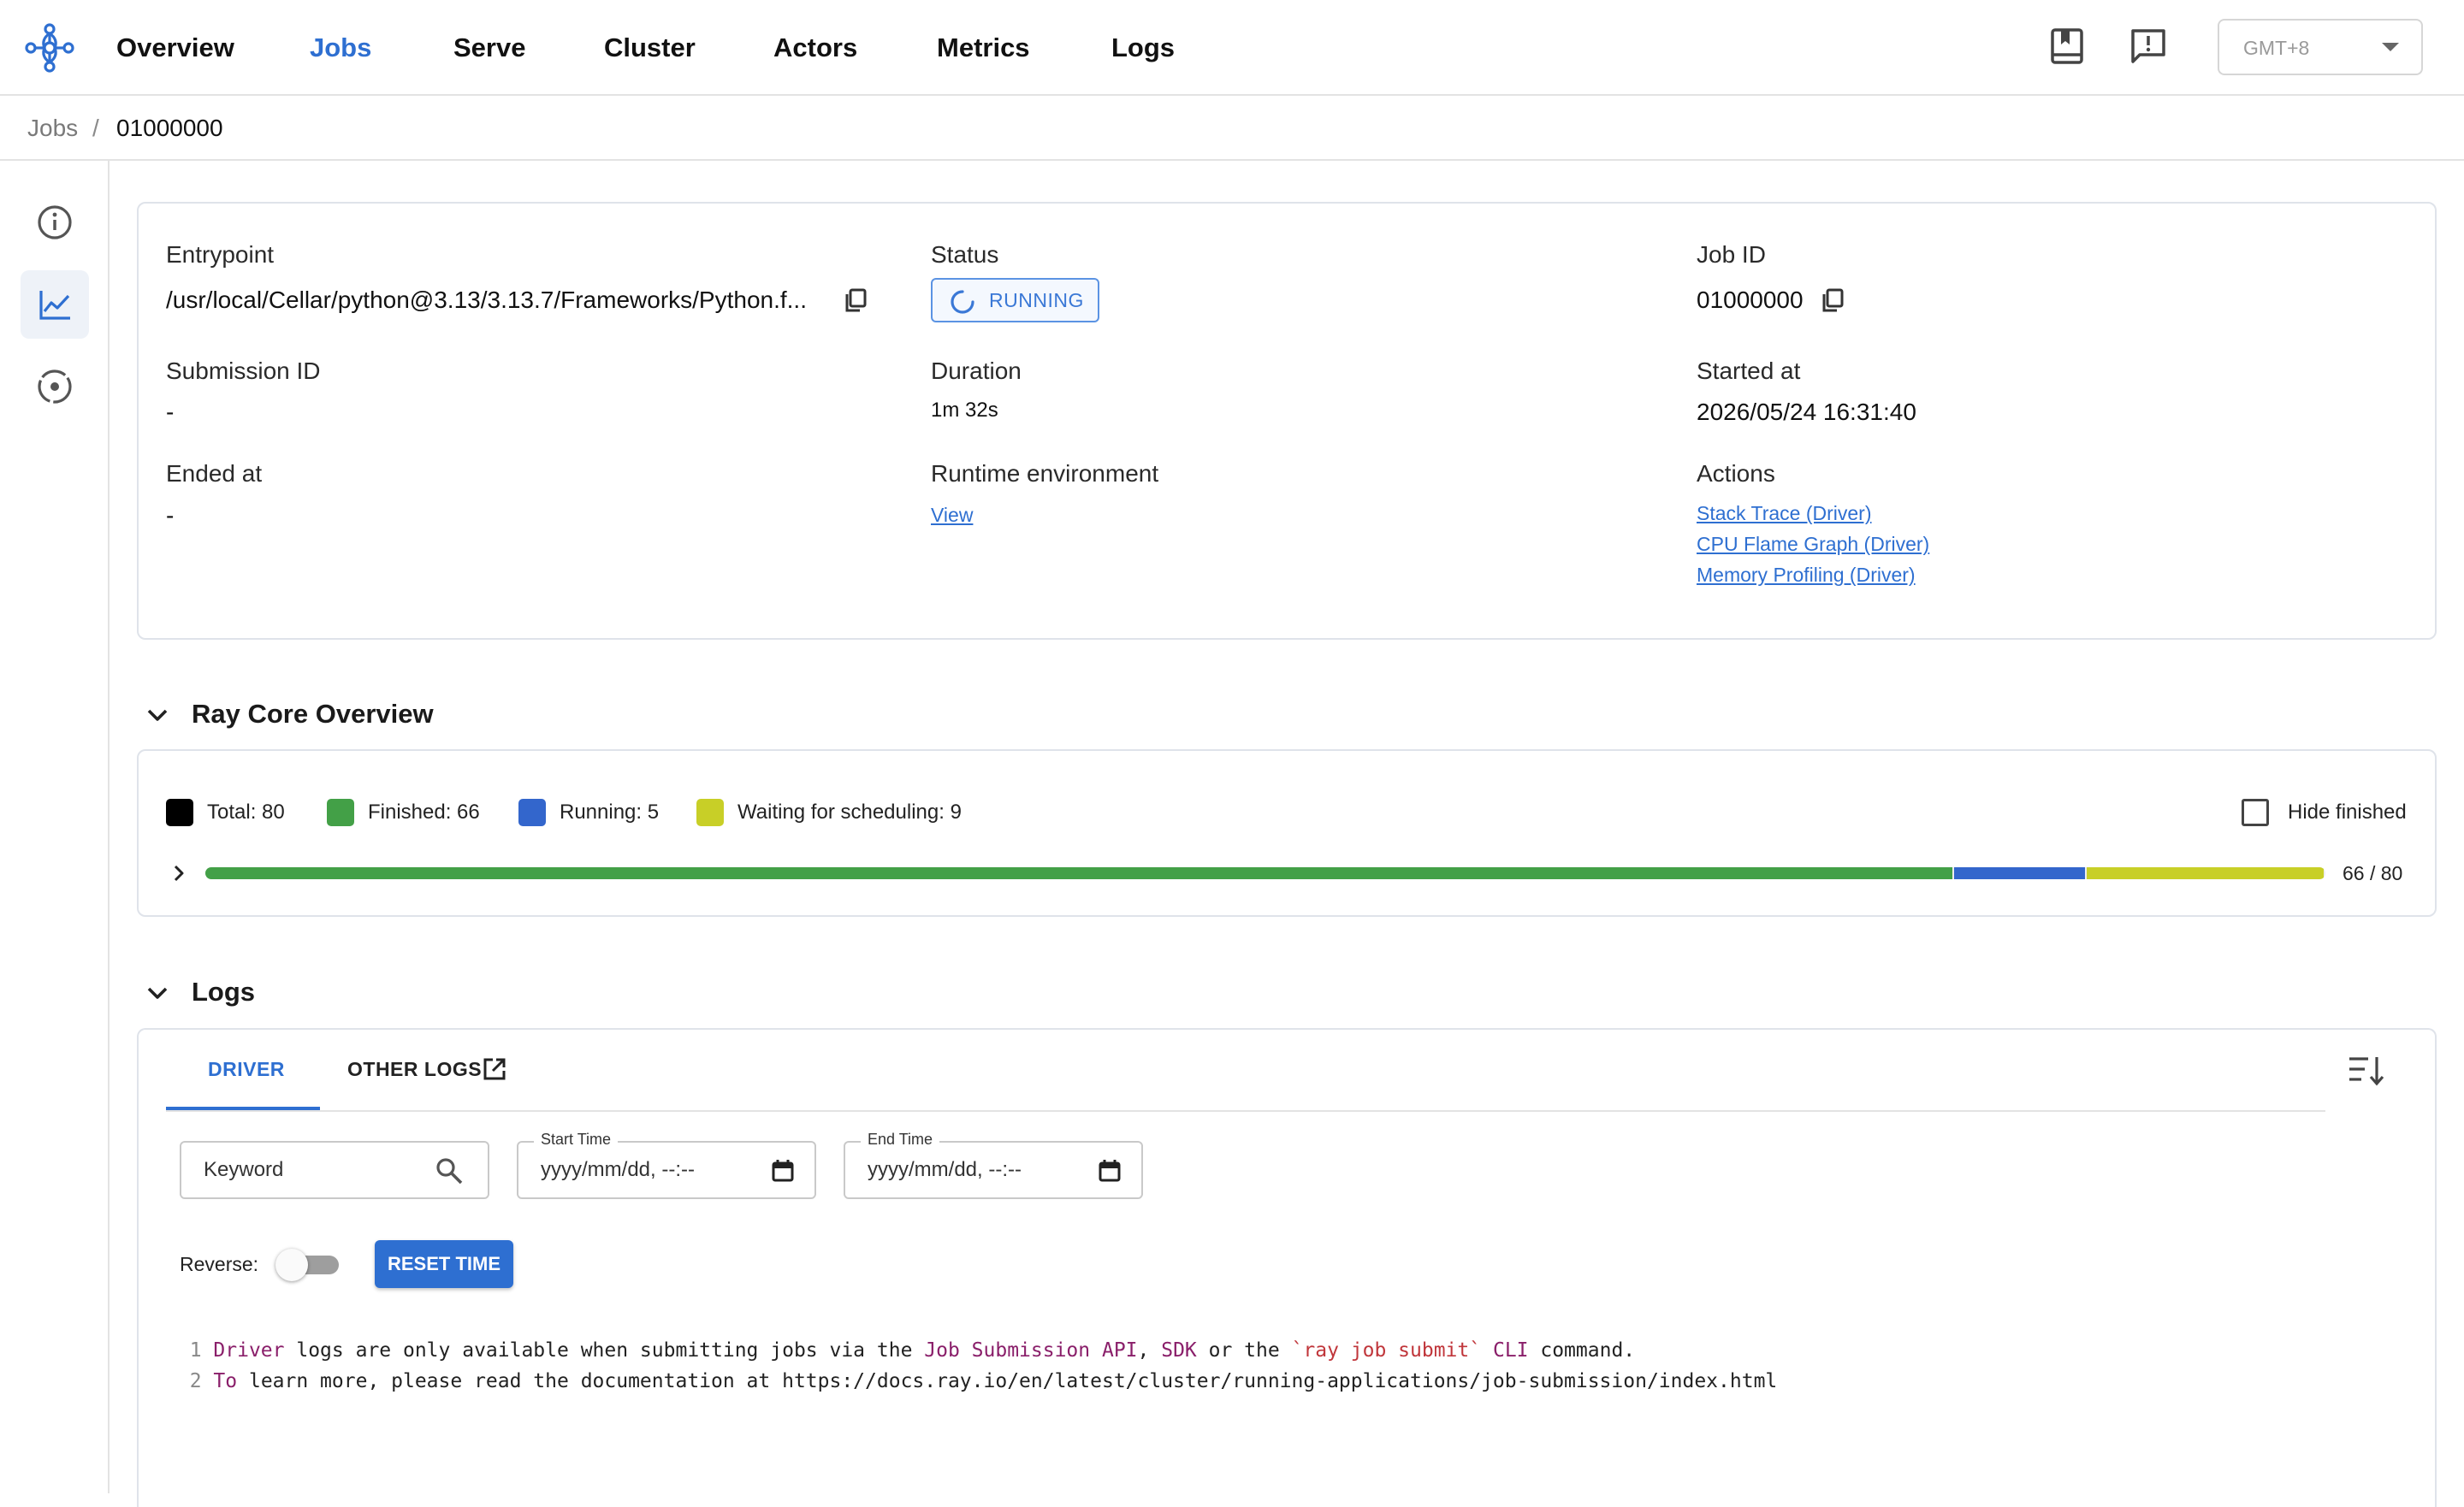 The width and height of the screenshot is (2464, 1507). Describe the element at coordinates (1806, 412) in the screenshot. I see `started-at-value: 2026/05/24 16:31:40` at that location.